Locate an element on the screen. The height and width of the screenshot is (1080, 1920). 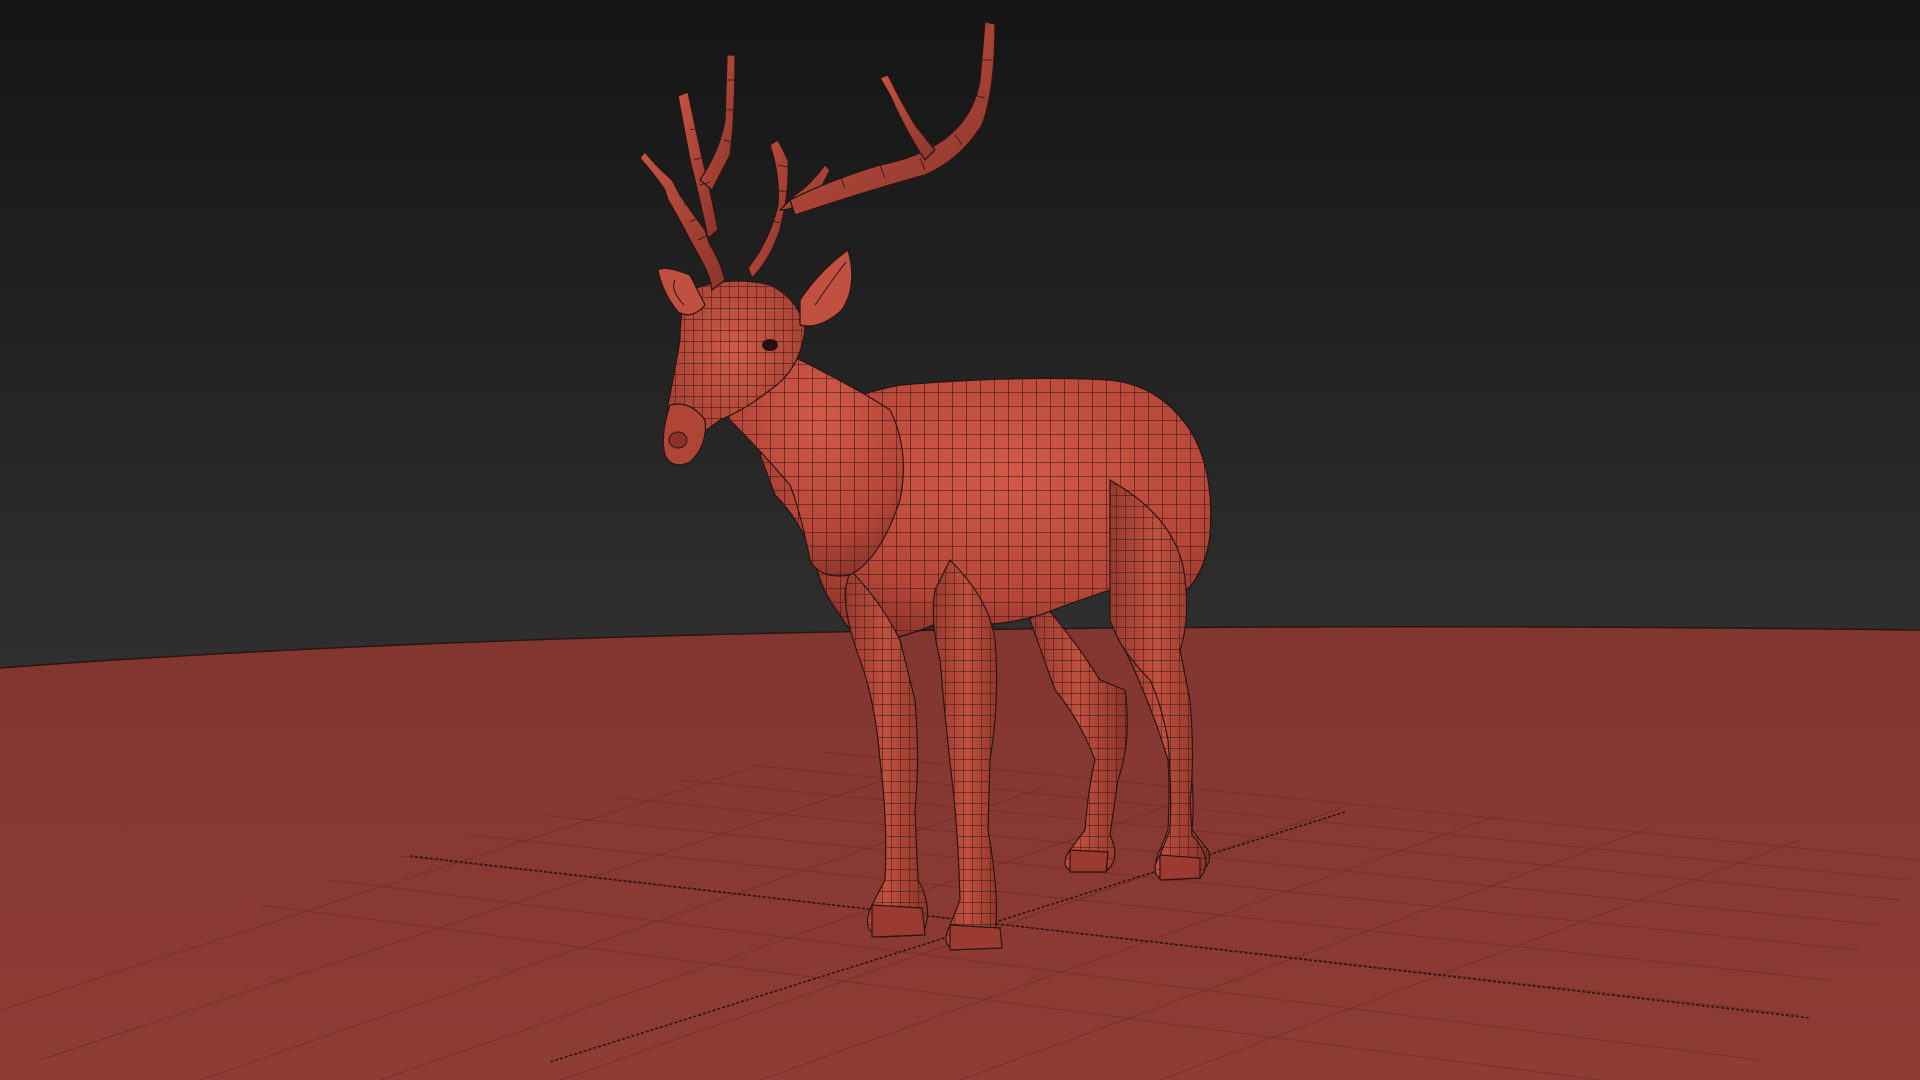
deer-nose is located at coordinates (678, 440).